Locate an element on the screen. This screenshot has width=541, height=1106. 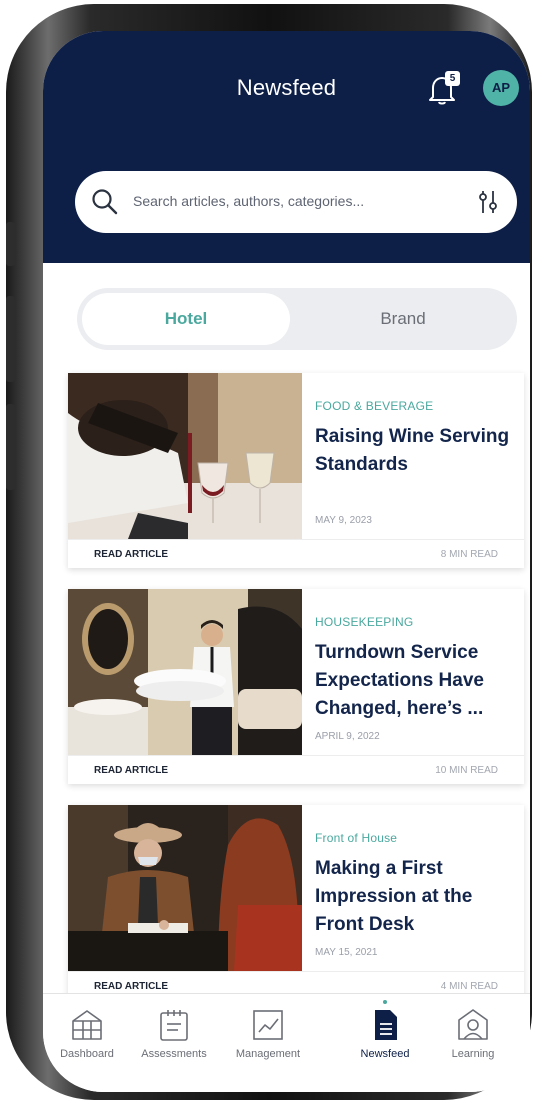
nav-label: Assessments is located at coordinates (174, 1054).